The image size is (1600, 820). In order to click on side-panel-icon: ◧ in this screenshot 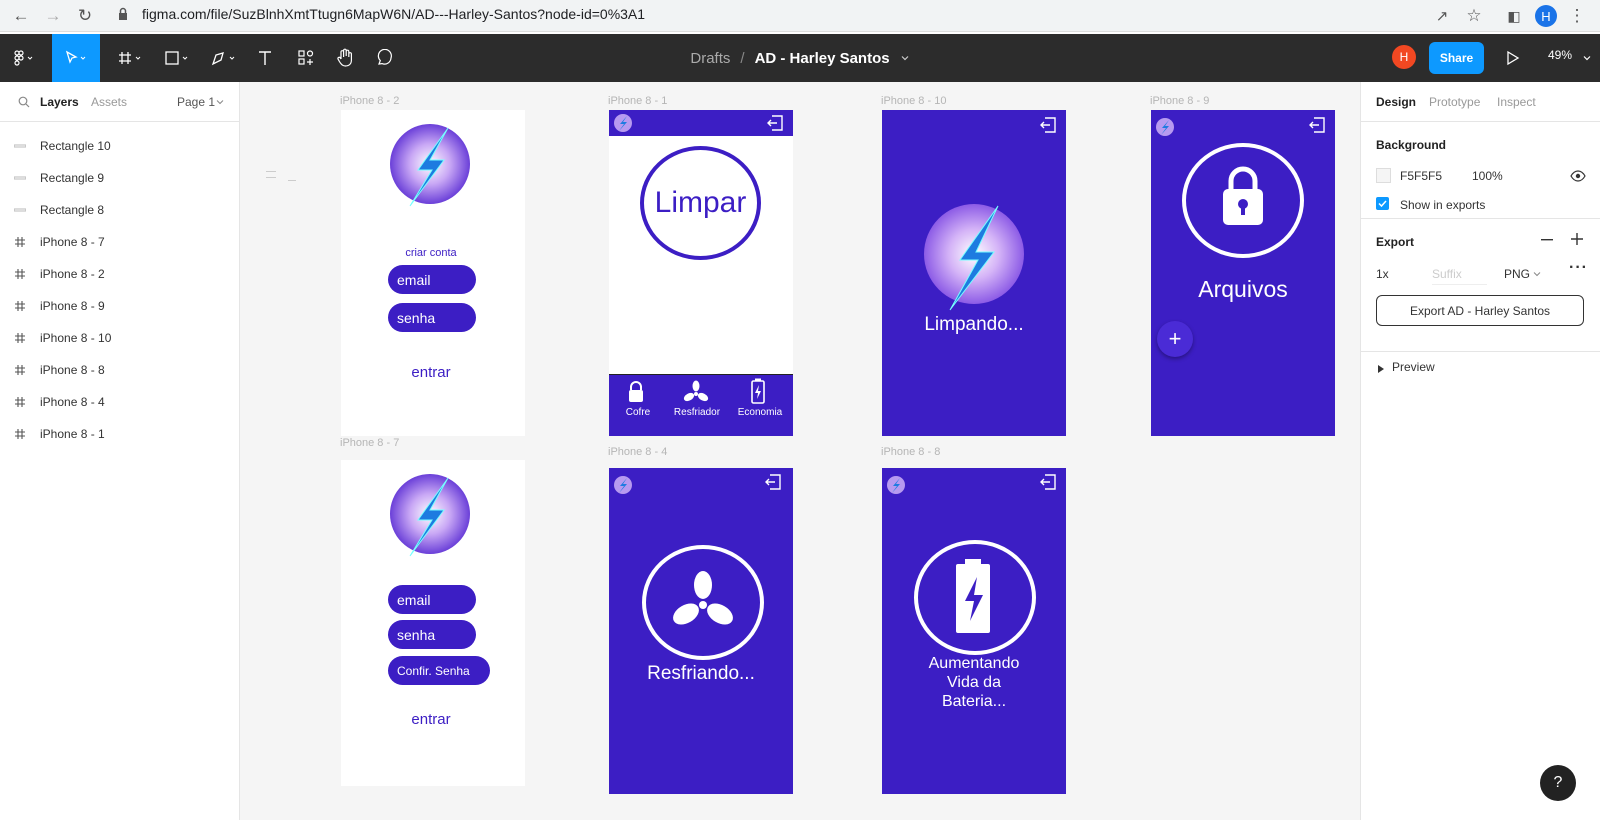, I will do `click(1514, 16)`.